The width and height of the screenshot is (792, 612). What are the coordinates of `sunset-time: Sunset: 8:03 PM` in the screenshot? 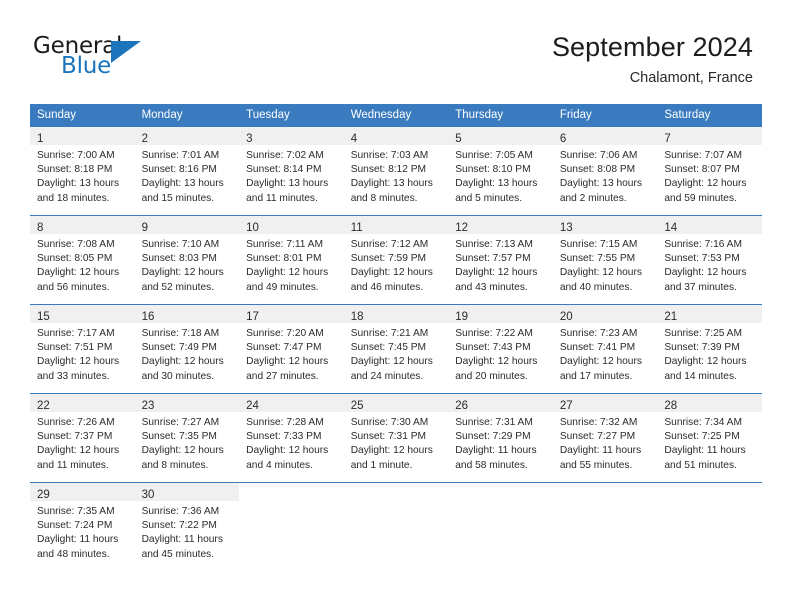 It's located at (179, 259).